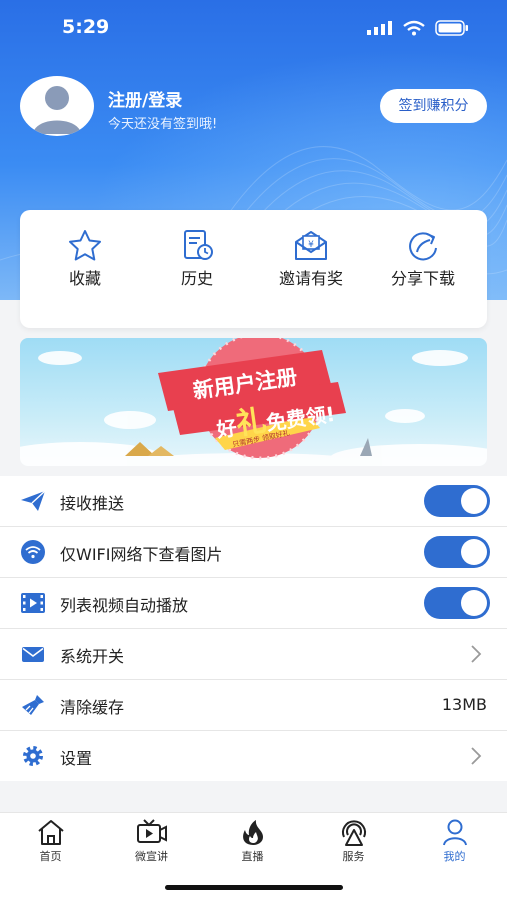 The height and width of the screenshot is (901, 507). What do you see at coordinates (33, 603) in the screenshot?
I see `video-list-icon` at bounding box center [33, 603].